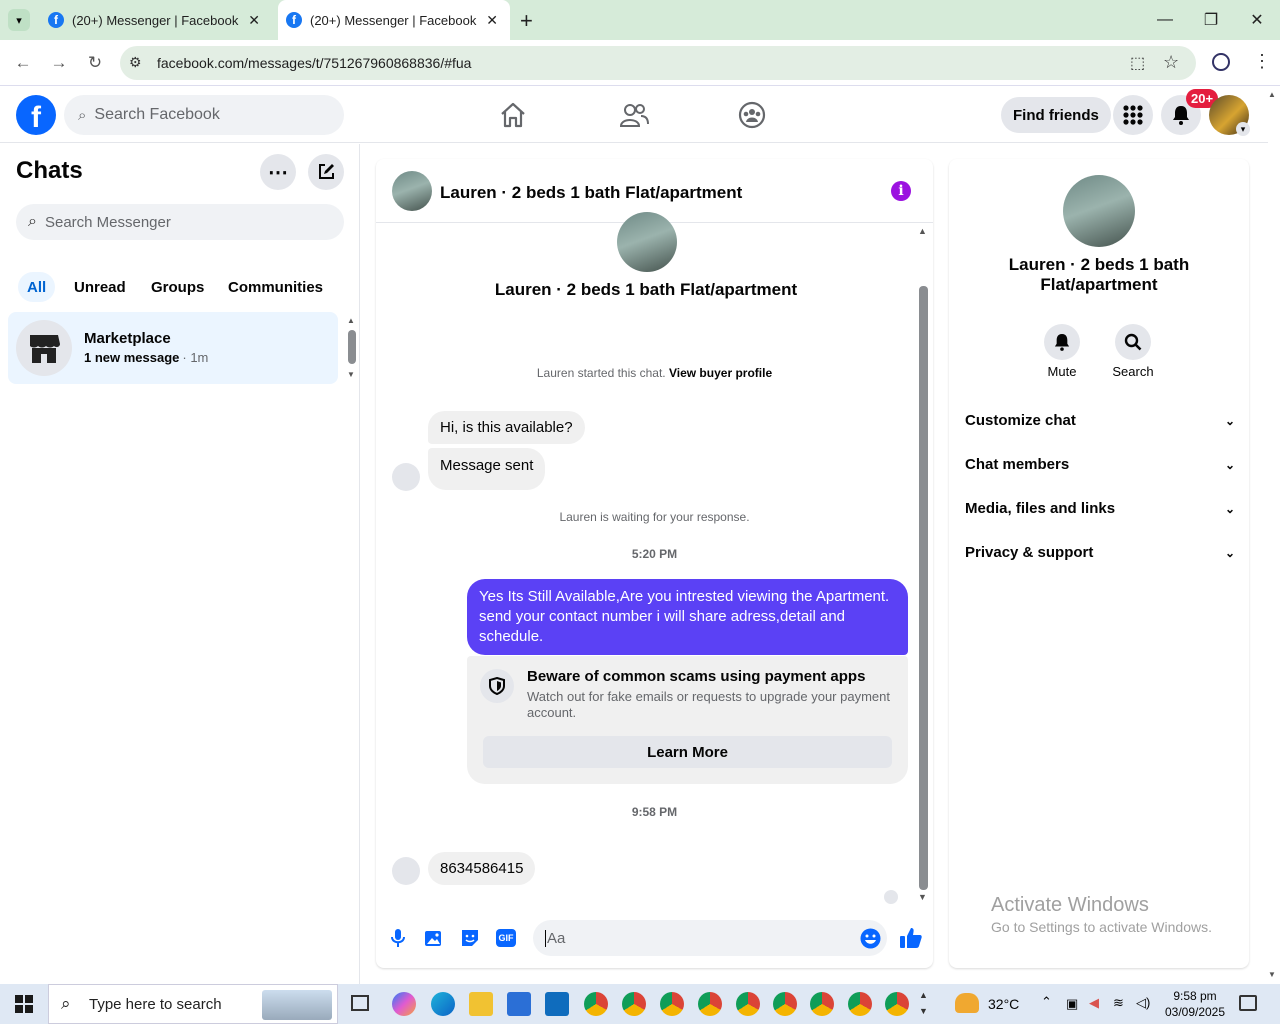  What do you see at coordinates (1171, 62) in the screenshot?
I see `bookmark-star-icon: ☆` at bounding box center [1171, 62].